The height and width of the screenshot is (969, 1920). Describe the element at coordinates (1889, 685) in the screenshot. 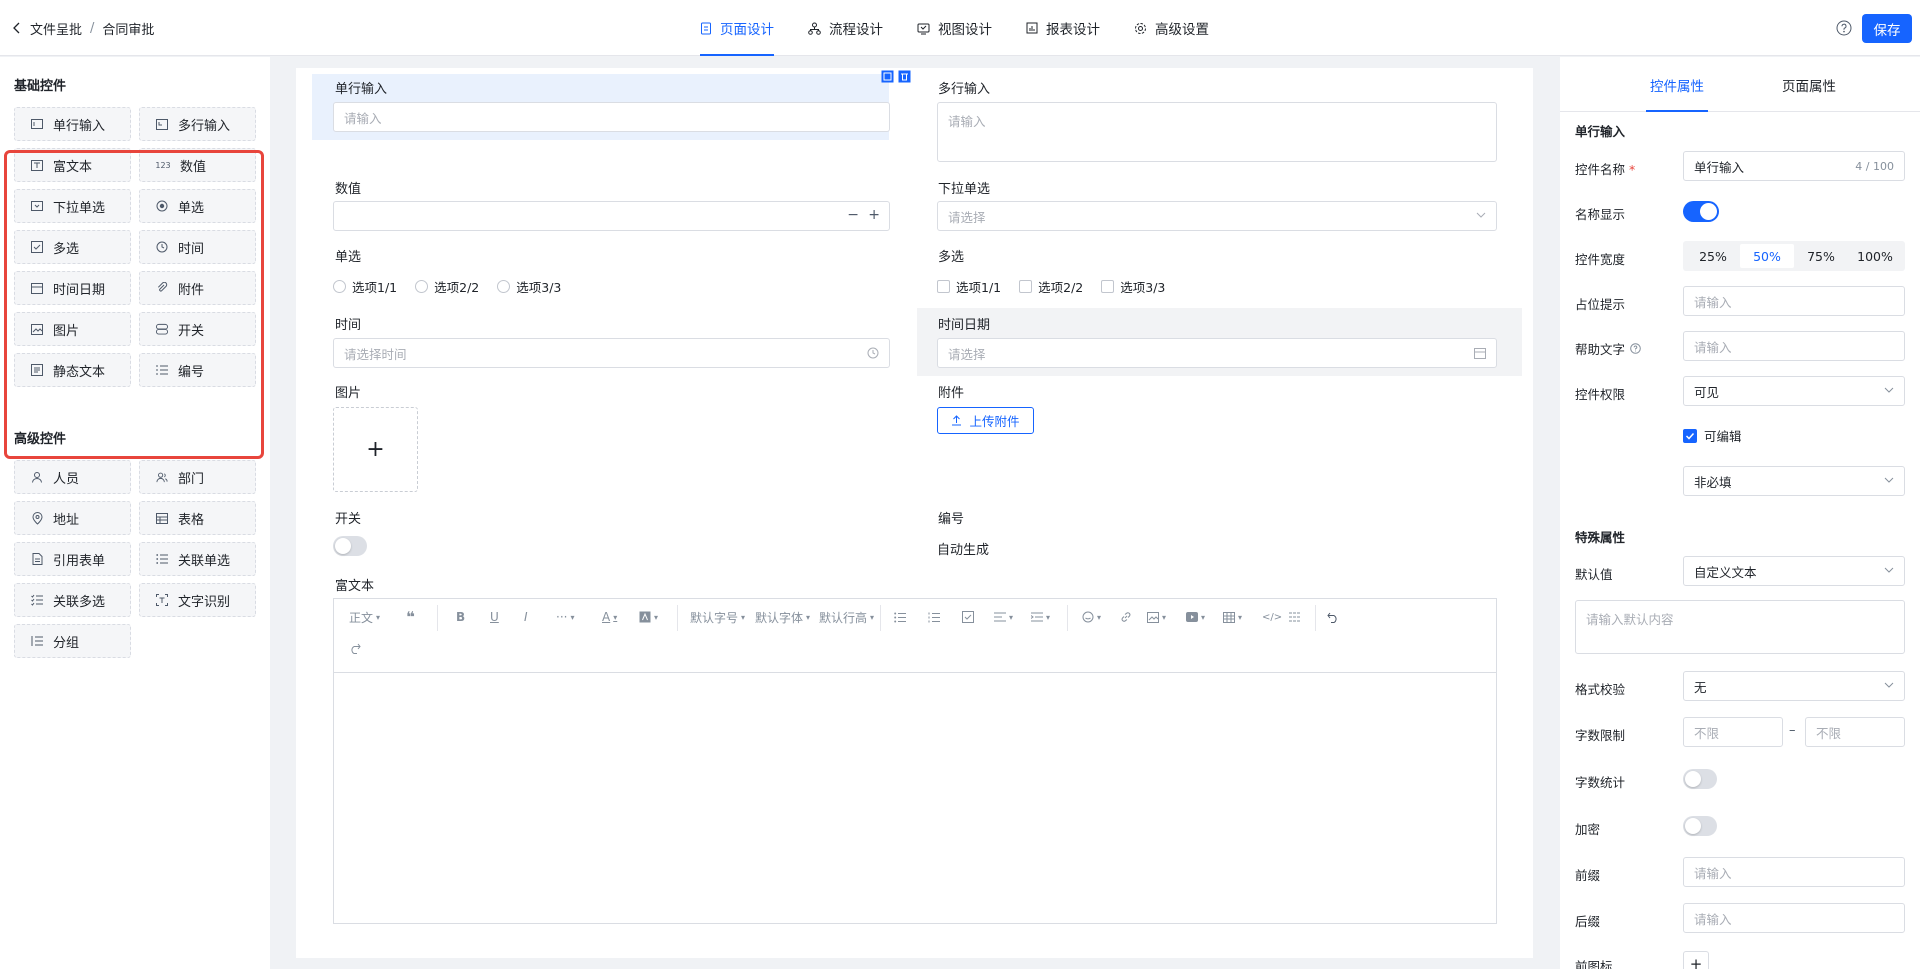

I see `chevron-down-icon` at that location.